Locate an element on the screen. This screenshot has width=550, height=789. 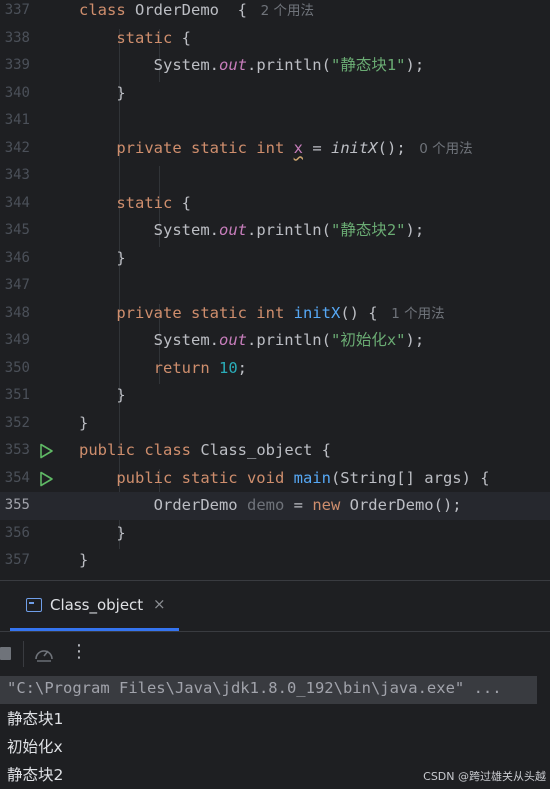
code-line: 350 return 10; is located at coordinates (275, 369).